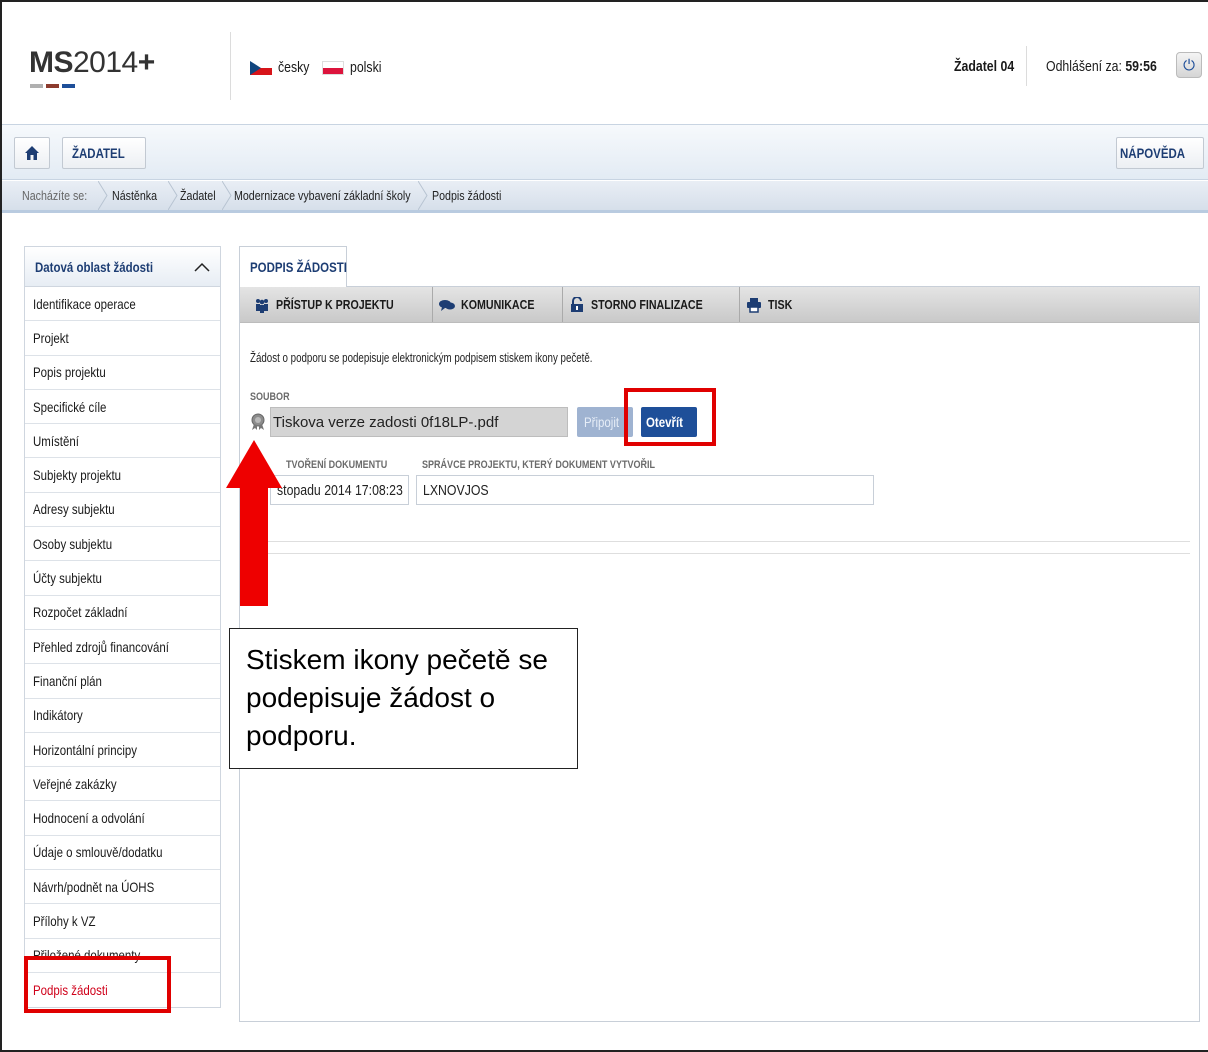  Describe the element at coordinates (325, 195) in the screenshot. I see `breadcrumb-item-project: Modernizace vybavení základní školy` at that location.